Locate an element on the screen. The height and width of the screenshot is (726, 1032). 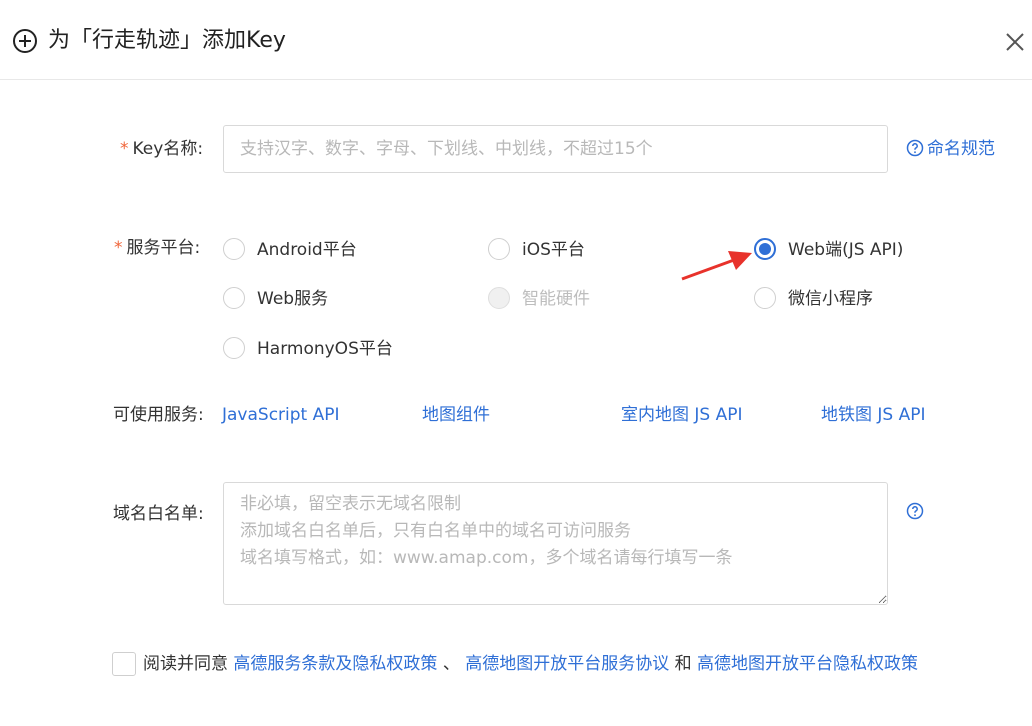
radio-smart-hardware: 智能硬件 is located at coordinates (539, 299).